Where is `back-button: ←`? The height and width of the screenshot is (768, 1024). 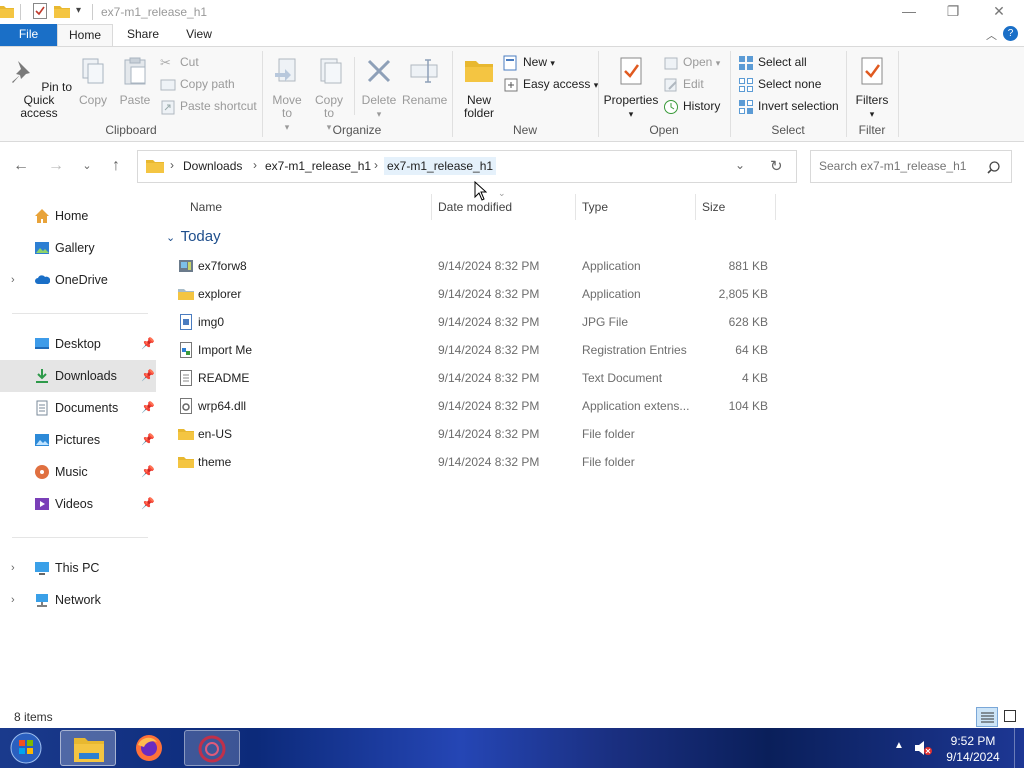
back-button: ← is located at coordinates (21, 166).